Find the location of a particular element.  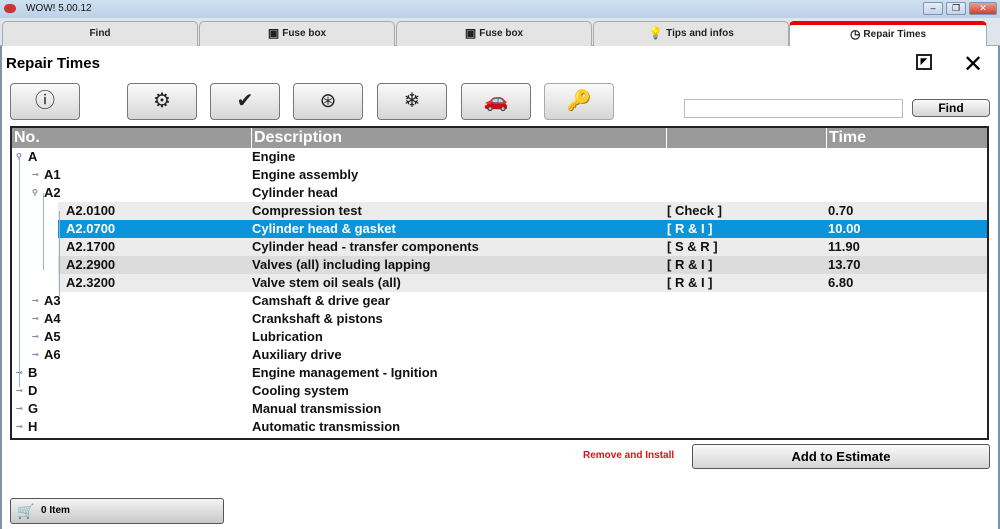

engine-button: ⚙ is located at coordinates (162, 101).